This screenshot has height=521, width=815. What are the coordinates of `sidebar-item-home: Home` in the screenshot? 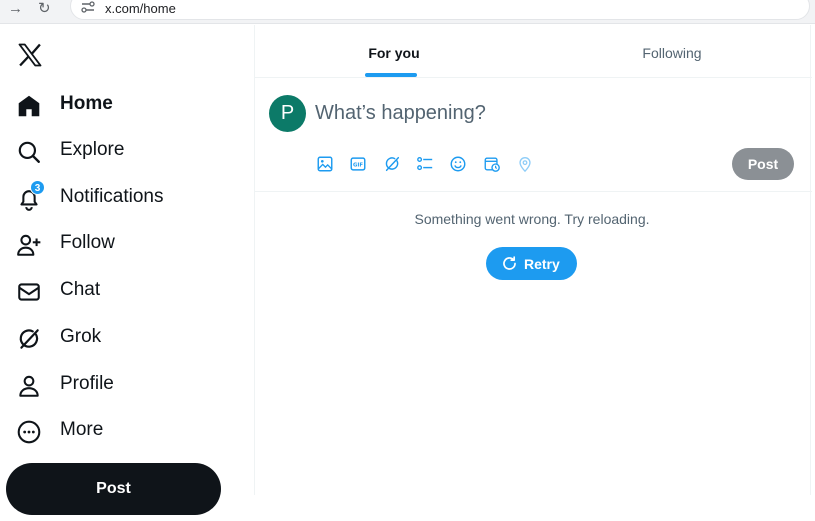 It's located at (120, 105).